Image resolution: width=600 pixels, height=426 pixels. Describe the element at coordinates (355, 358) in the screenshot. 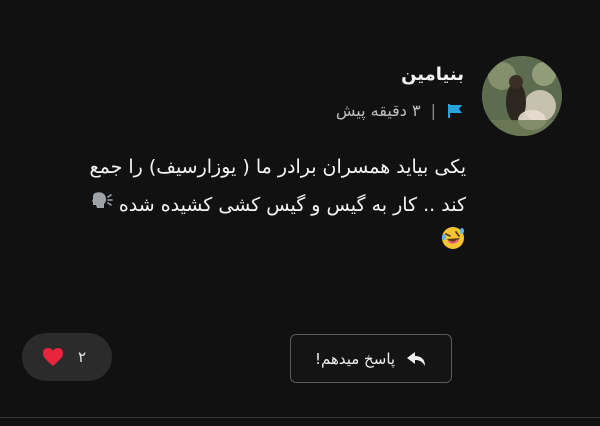

I see `reply-label: پاسخ میدهم!` at that location.